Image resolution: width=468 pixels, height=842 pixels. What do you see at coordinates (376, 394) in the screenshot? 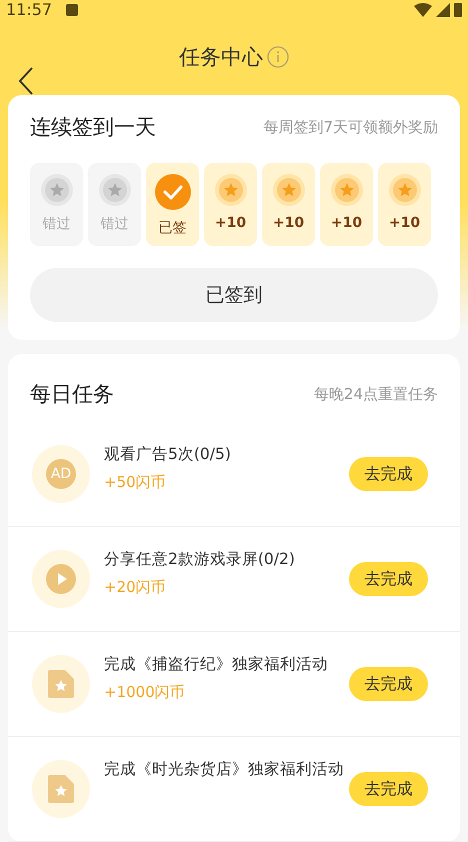
I see `daily-hint: 每晚24点重置任务` at bounding box center [376, 394].